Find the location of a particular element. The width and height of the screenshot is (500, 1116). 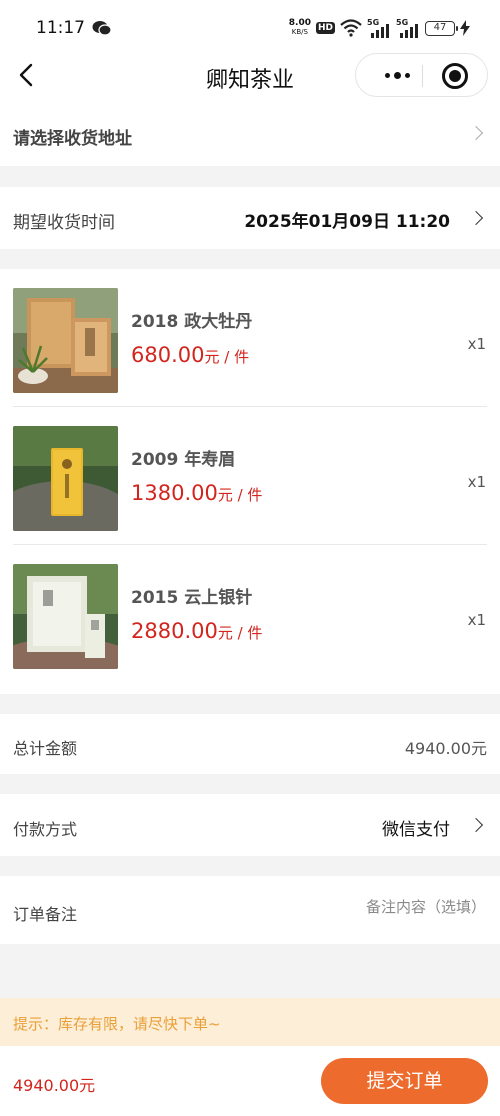

product-name: 2015 云上银针 is located at coordinates (192, 598).